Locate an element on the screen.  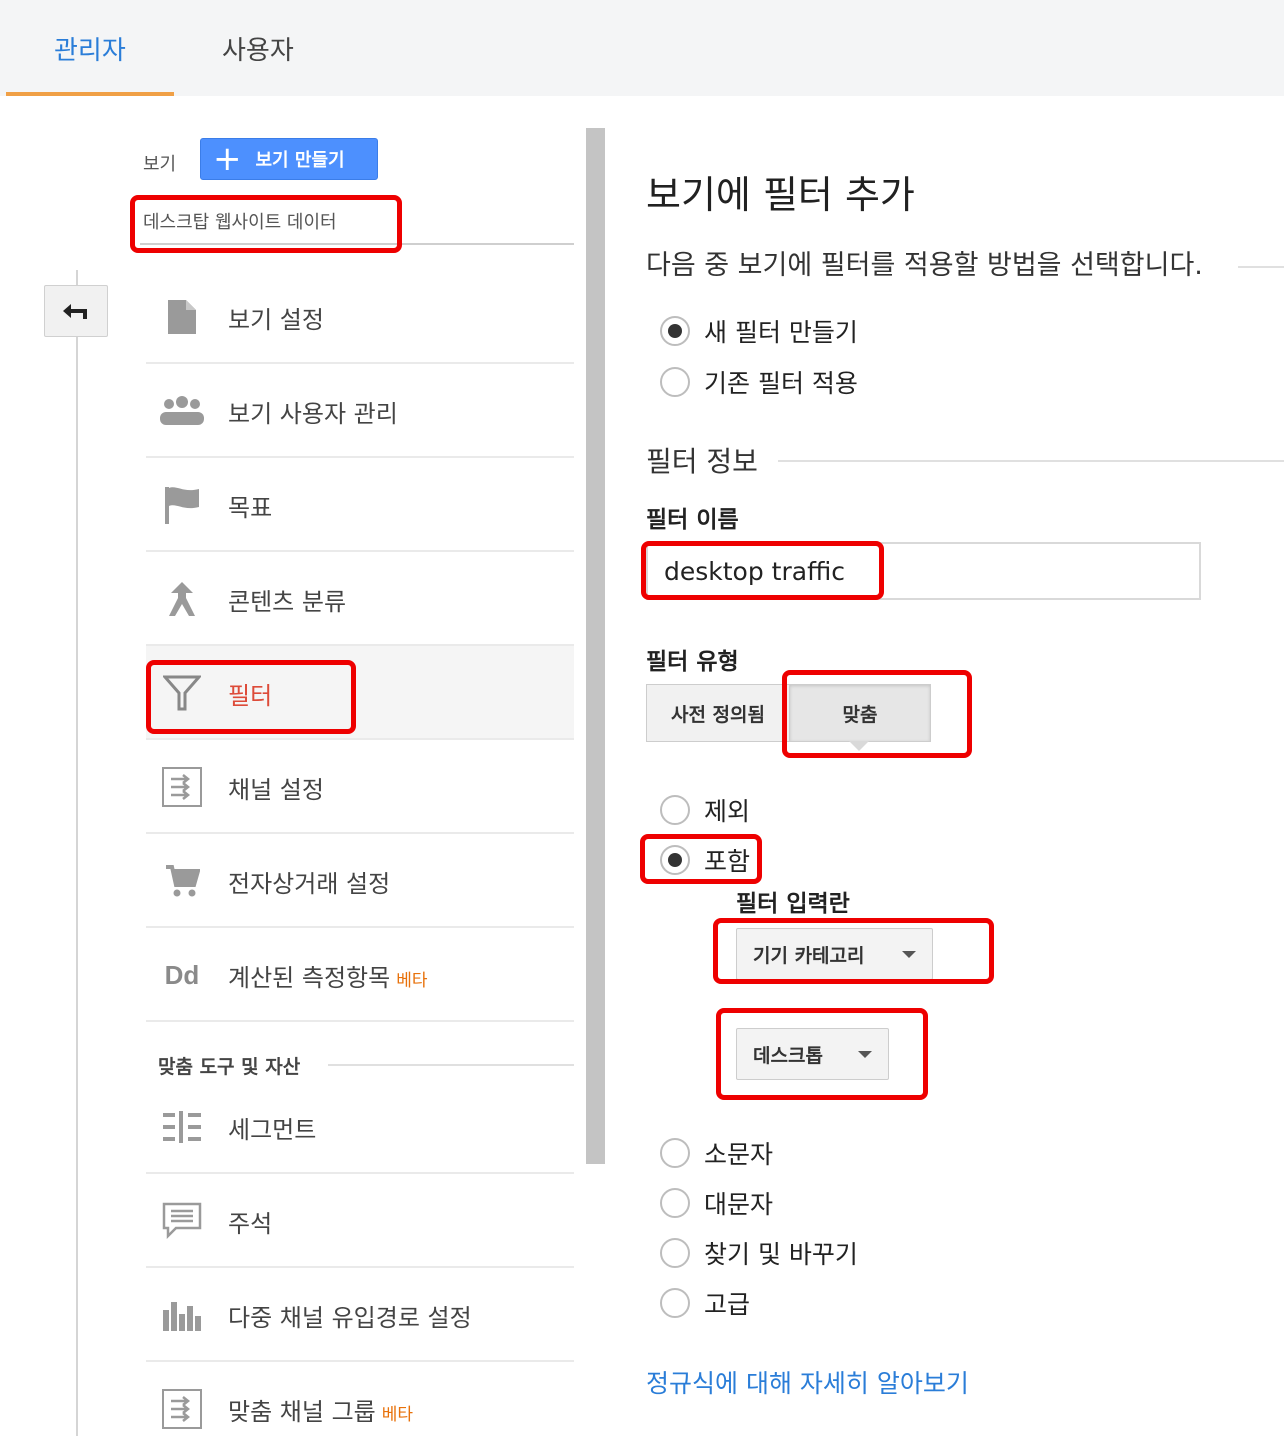
radio-existing-filter: 기존 필터 적용 is located at coordinates (759, 382).